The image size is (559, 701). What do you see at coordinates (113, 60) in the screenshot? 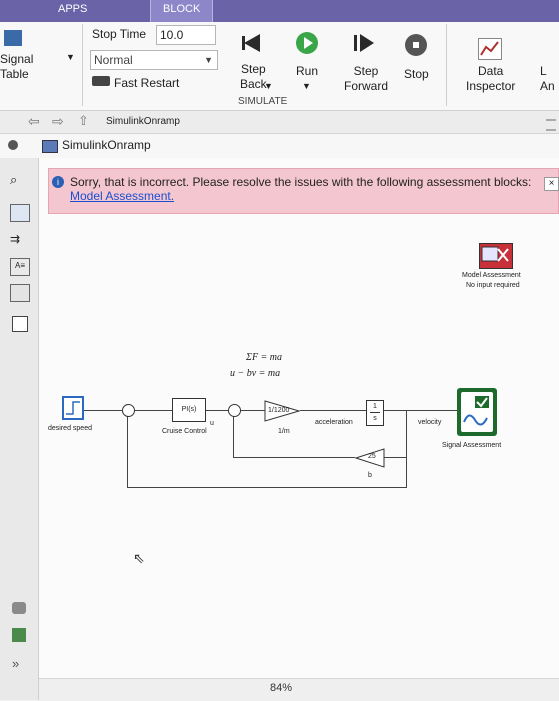
I see `simulation-mode-value: Normal` at bounding box center [113, 60].